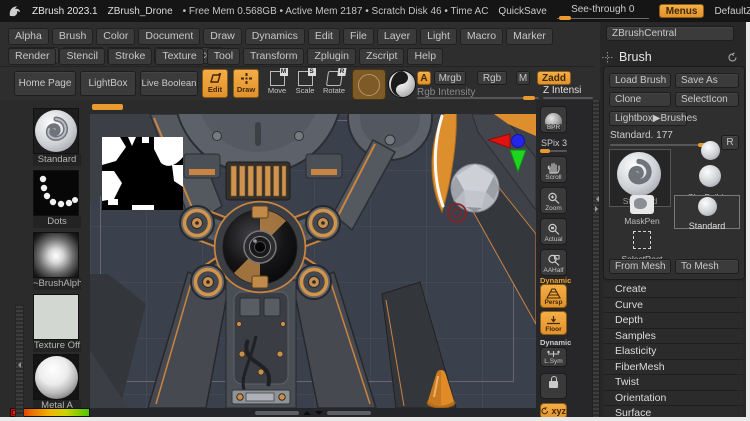 The image size is (750, 421). What do you see at coordinates (369, 84) in the screenshot?
I see `current-brush-button` at bounding box center [369, 84].